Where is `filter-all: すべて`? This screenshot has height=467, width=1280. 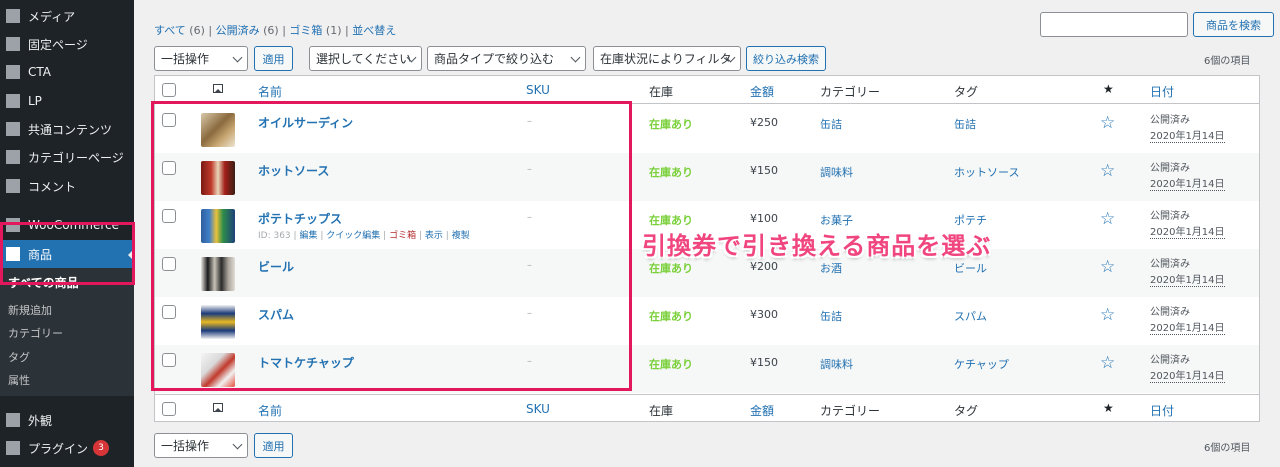
filter-all: すべて is located at coordinates (170, 30).